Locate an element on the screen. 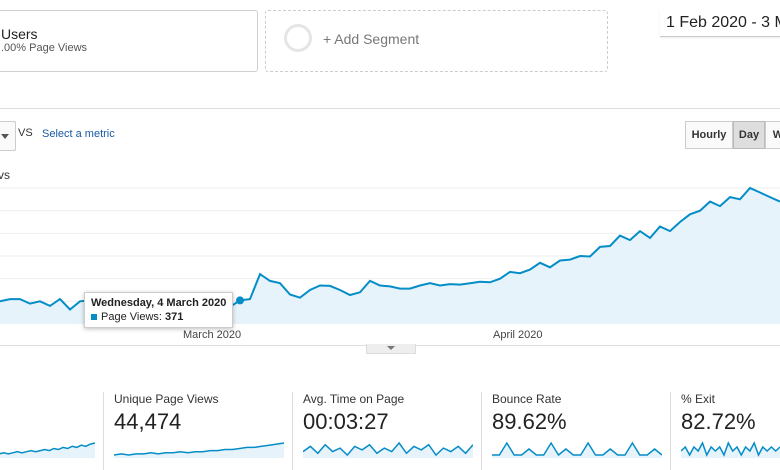 Image resolution: width=780 pixels, height=470 pixels. date-range-picker: 1 Feb 2020 - 3 M is located at coordinates (720, 23).